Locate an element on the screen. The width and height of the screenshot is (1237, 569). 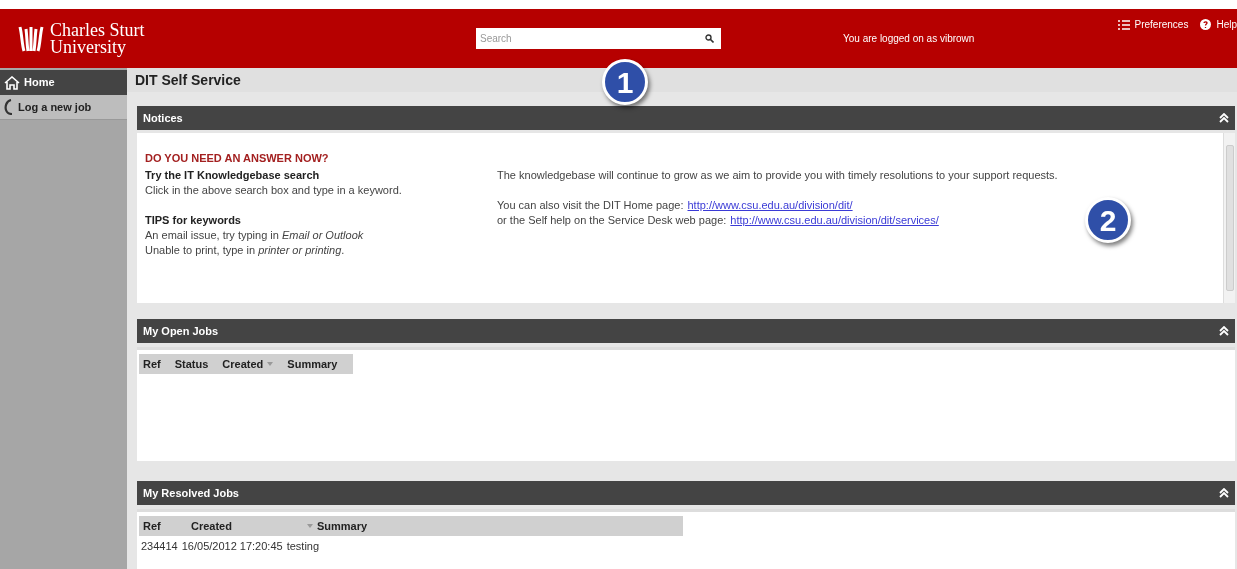
home-icon is located at coordinates (12, 82).